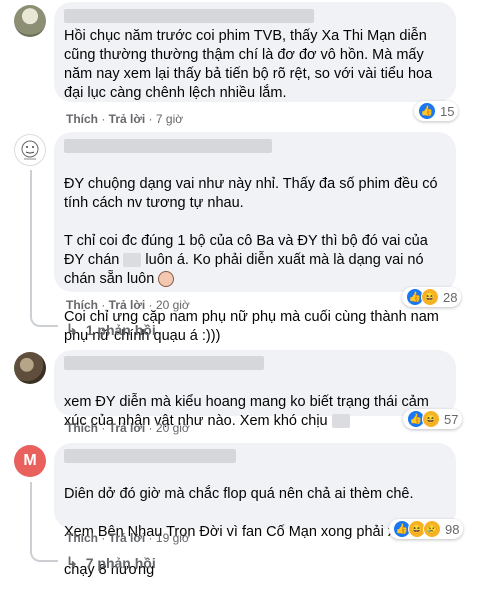  Describe the element at coordinates (111, 329) in the screenshot. I see `view-replies-link: ↳ 1 phản hồi` at that location.